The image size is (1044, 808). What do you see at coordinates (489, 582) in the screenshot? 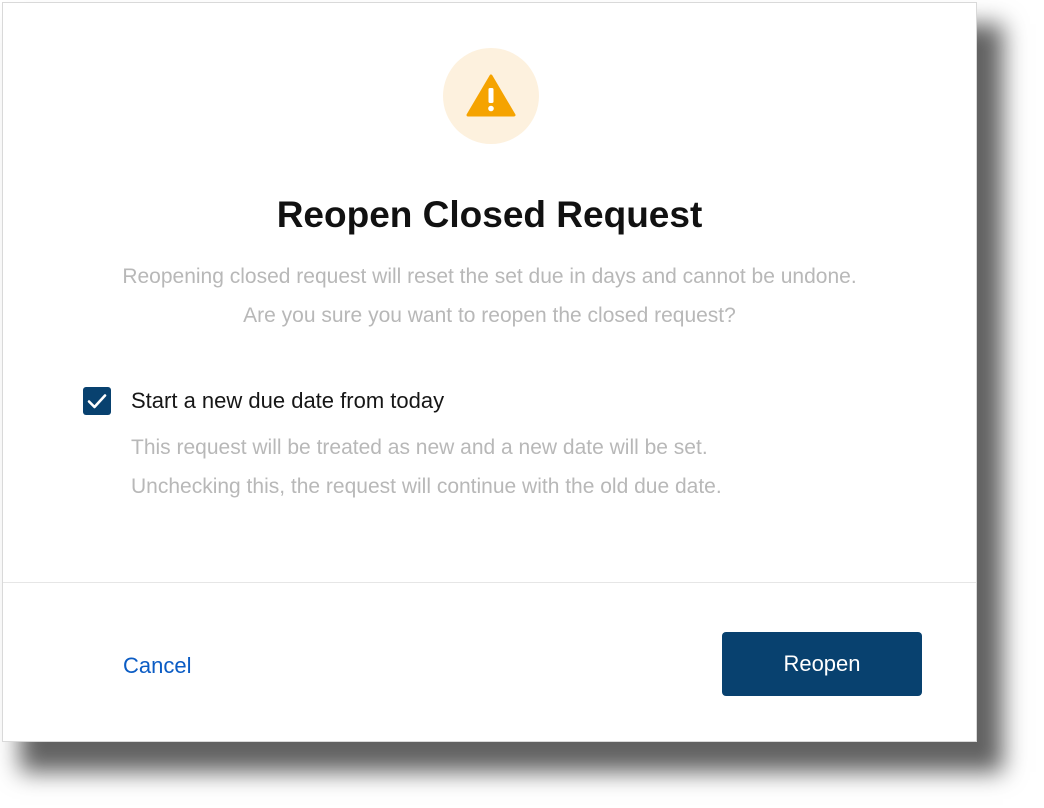
I see `footer-divider` at bounding box center [489, 582].